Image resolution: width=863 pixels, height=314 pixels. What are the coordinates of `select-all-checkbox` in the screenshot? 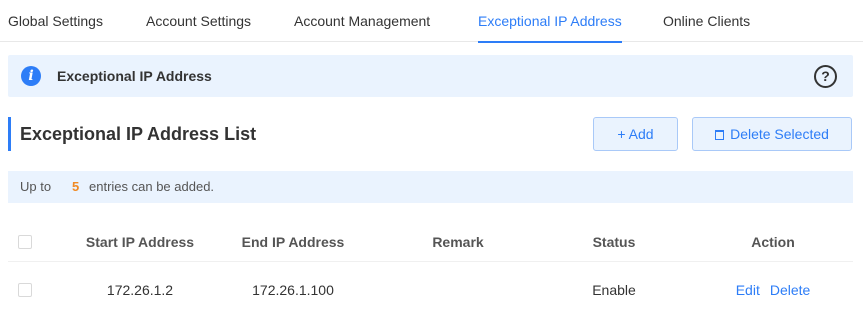 It's located at (25, 241).